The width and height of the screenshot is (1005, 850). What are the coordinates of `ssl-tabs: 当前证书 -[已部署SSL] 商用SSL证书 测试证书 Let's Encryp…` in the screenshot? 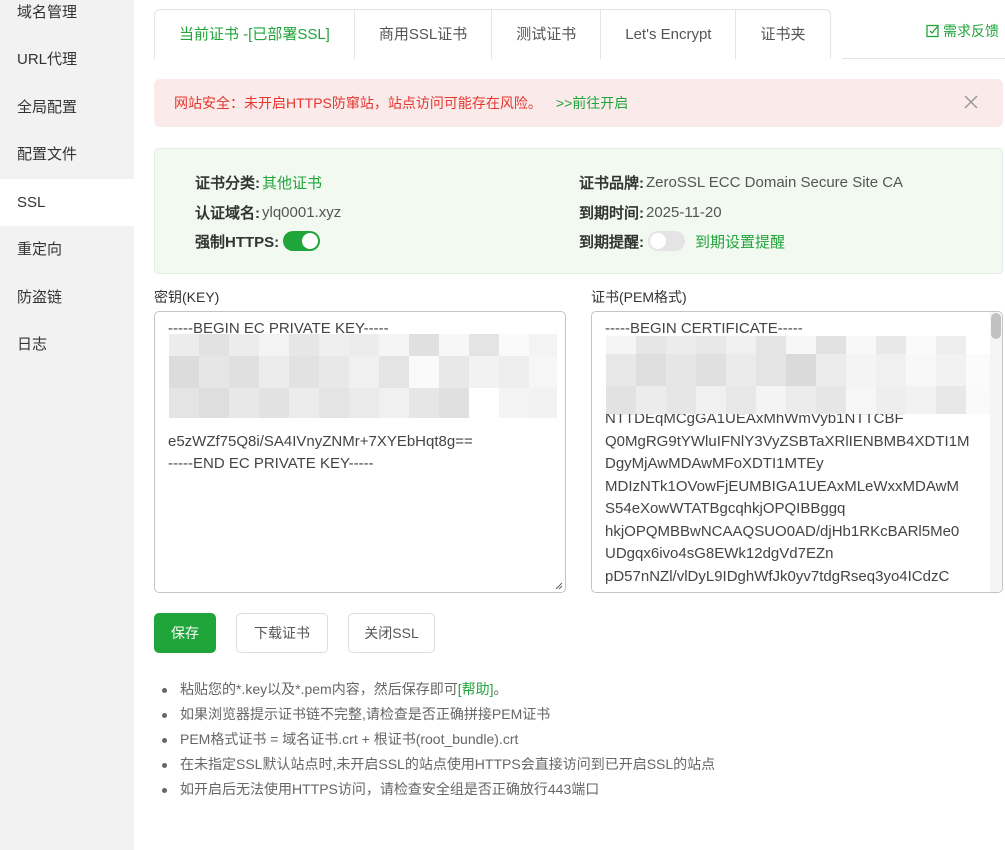 It's located at (492, 34).